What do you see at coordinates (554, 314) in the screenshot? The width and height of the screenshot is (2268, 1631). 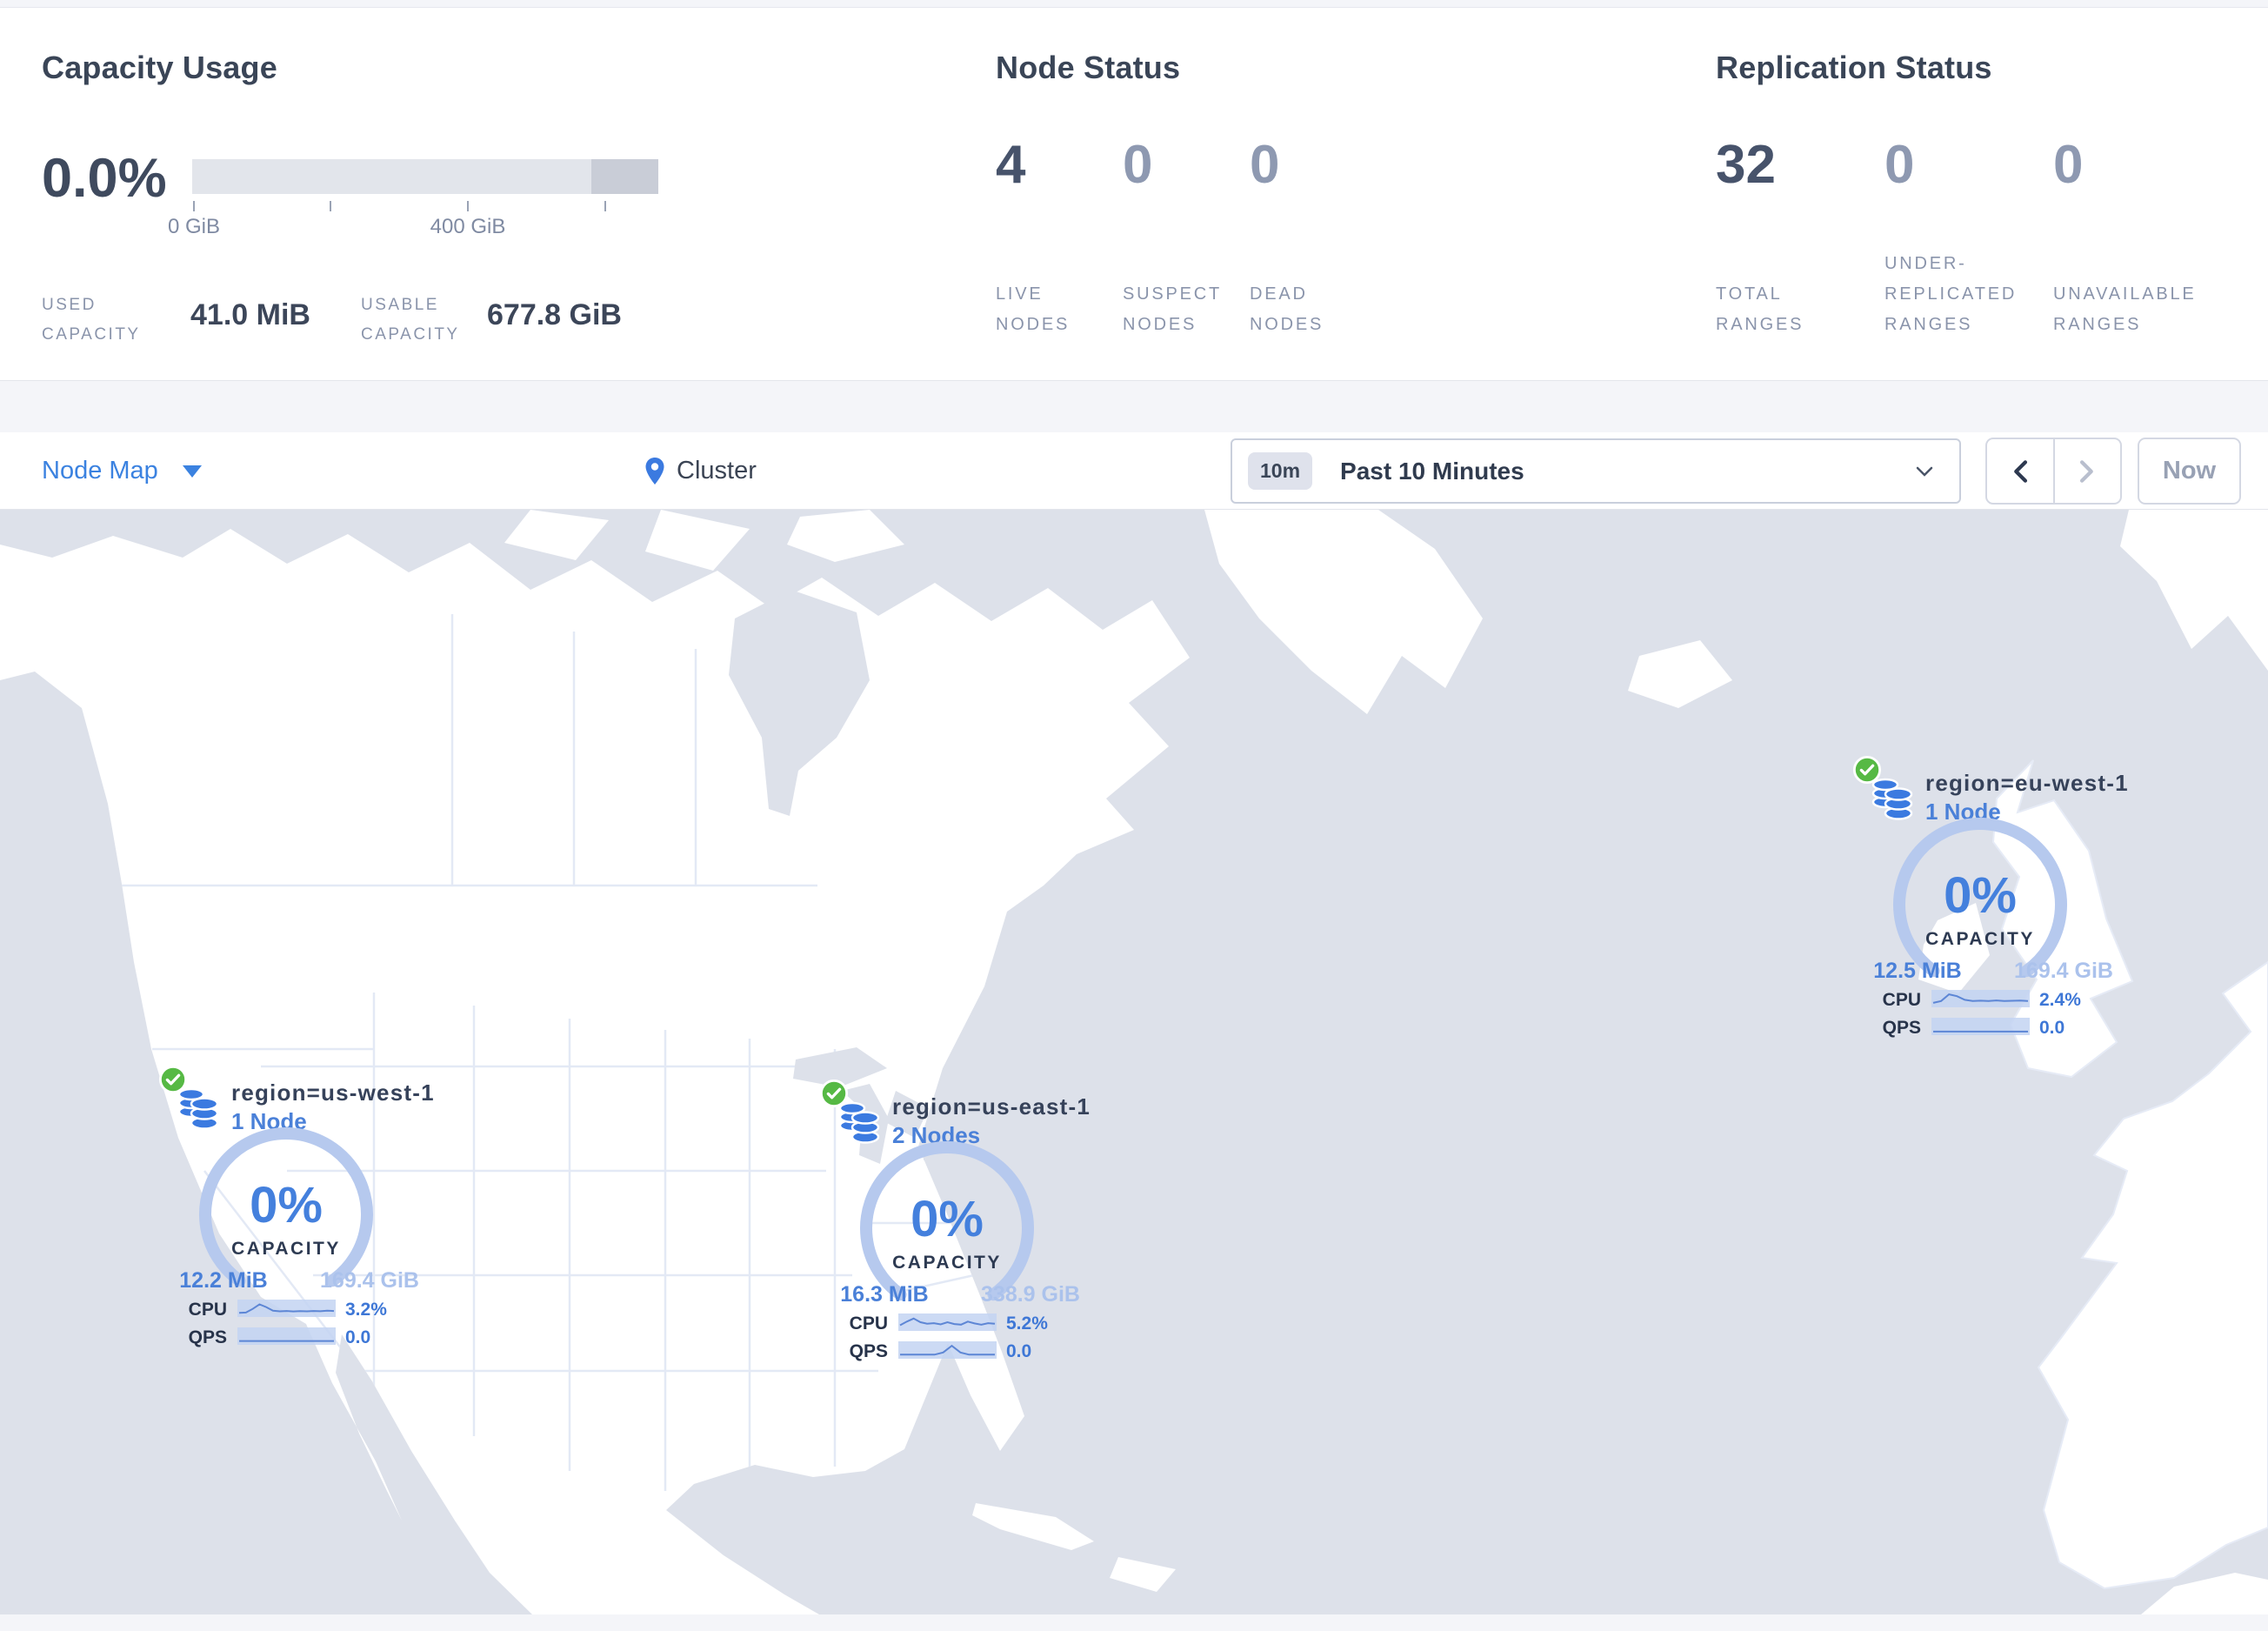 I see `usable-capacity-value: 677.8 GiB` at bounding box center [554, 314].